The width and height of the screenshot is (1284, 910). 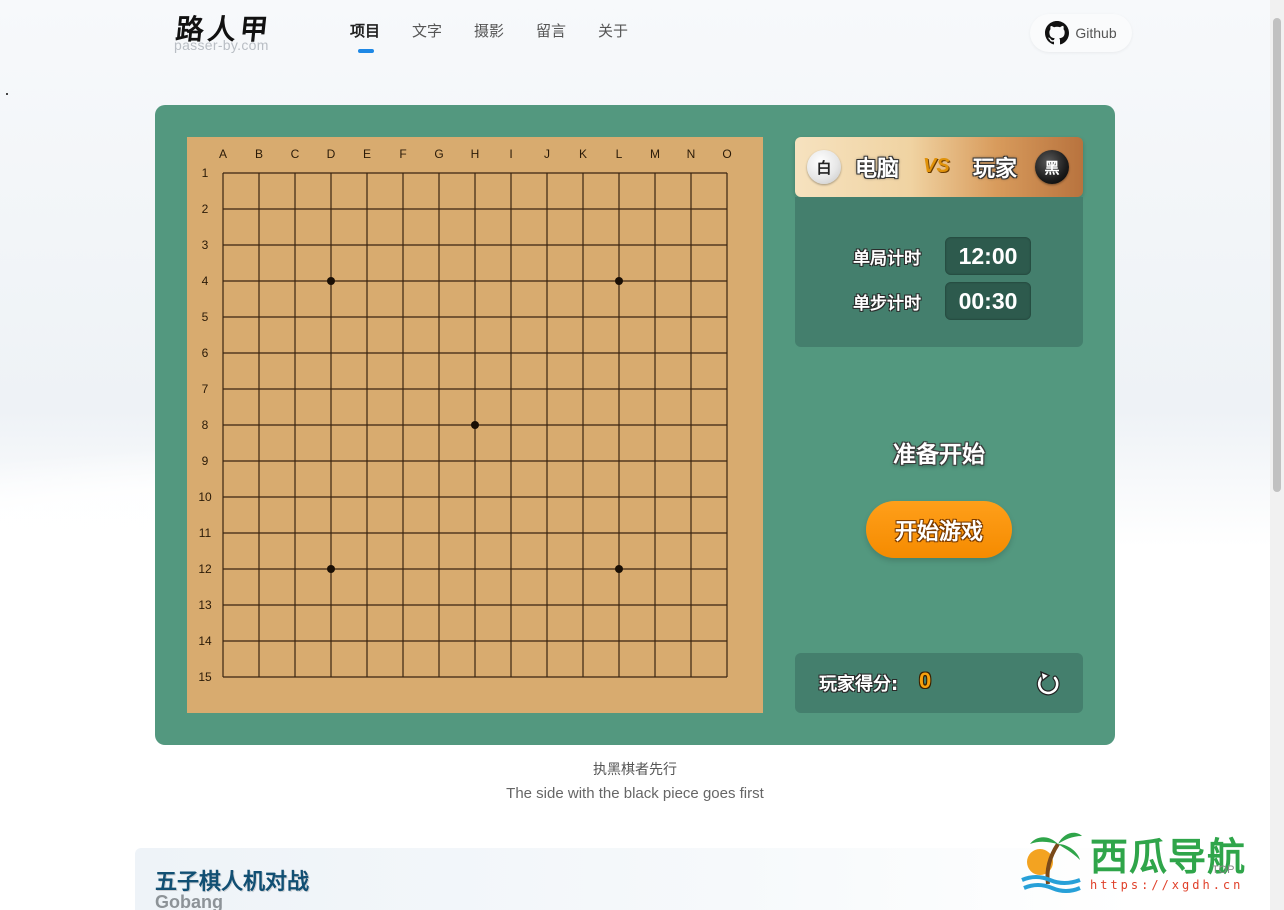 I want to click on row-label: 14, so click(x=205, y=641).